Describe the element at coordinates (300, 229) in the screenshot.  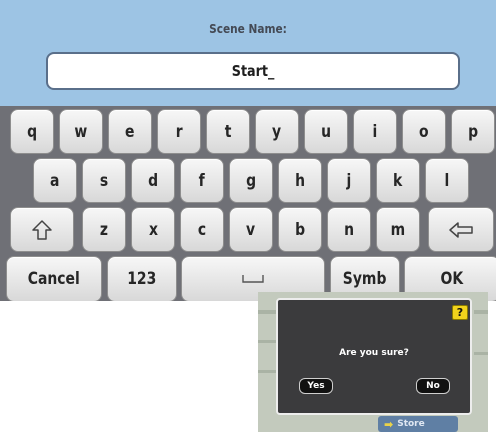
I see `key-b: b` at that location.